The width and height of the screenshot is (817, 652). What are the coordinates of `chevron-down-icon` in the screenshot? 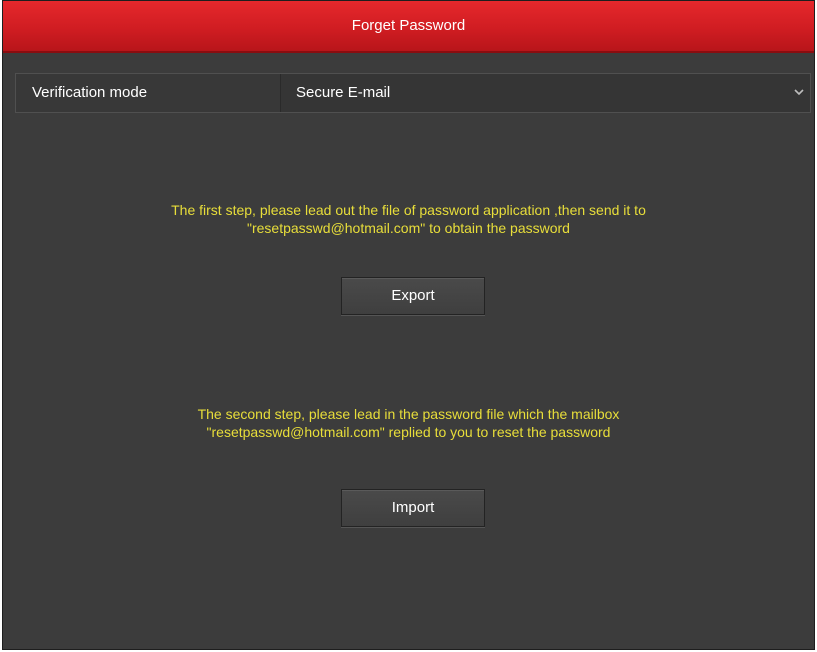 It's located at (799, 92).